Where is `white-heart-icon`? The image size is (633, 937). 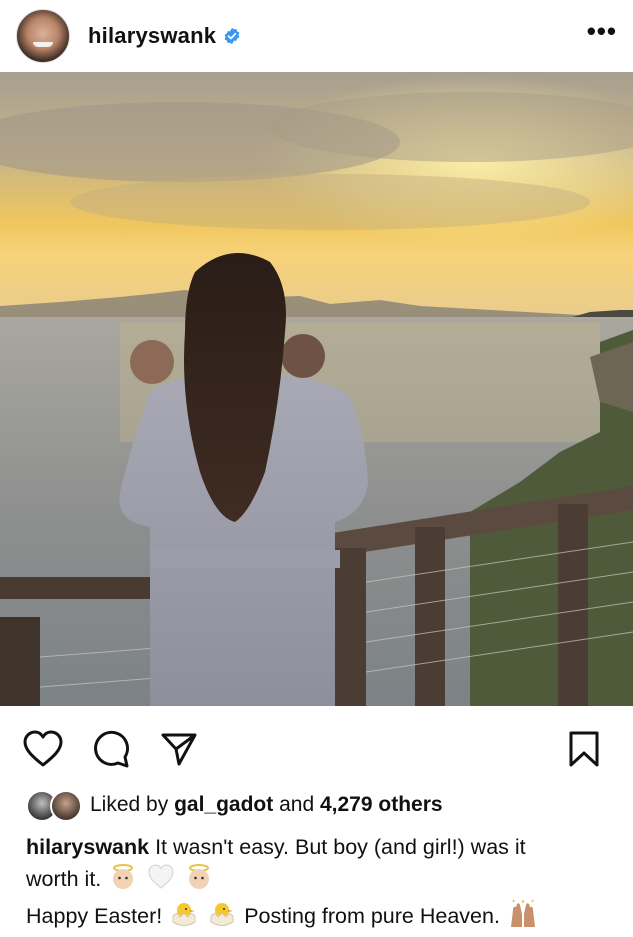 white-heart-icon is located at coordinates (161, 881).